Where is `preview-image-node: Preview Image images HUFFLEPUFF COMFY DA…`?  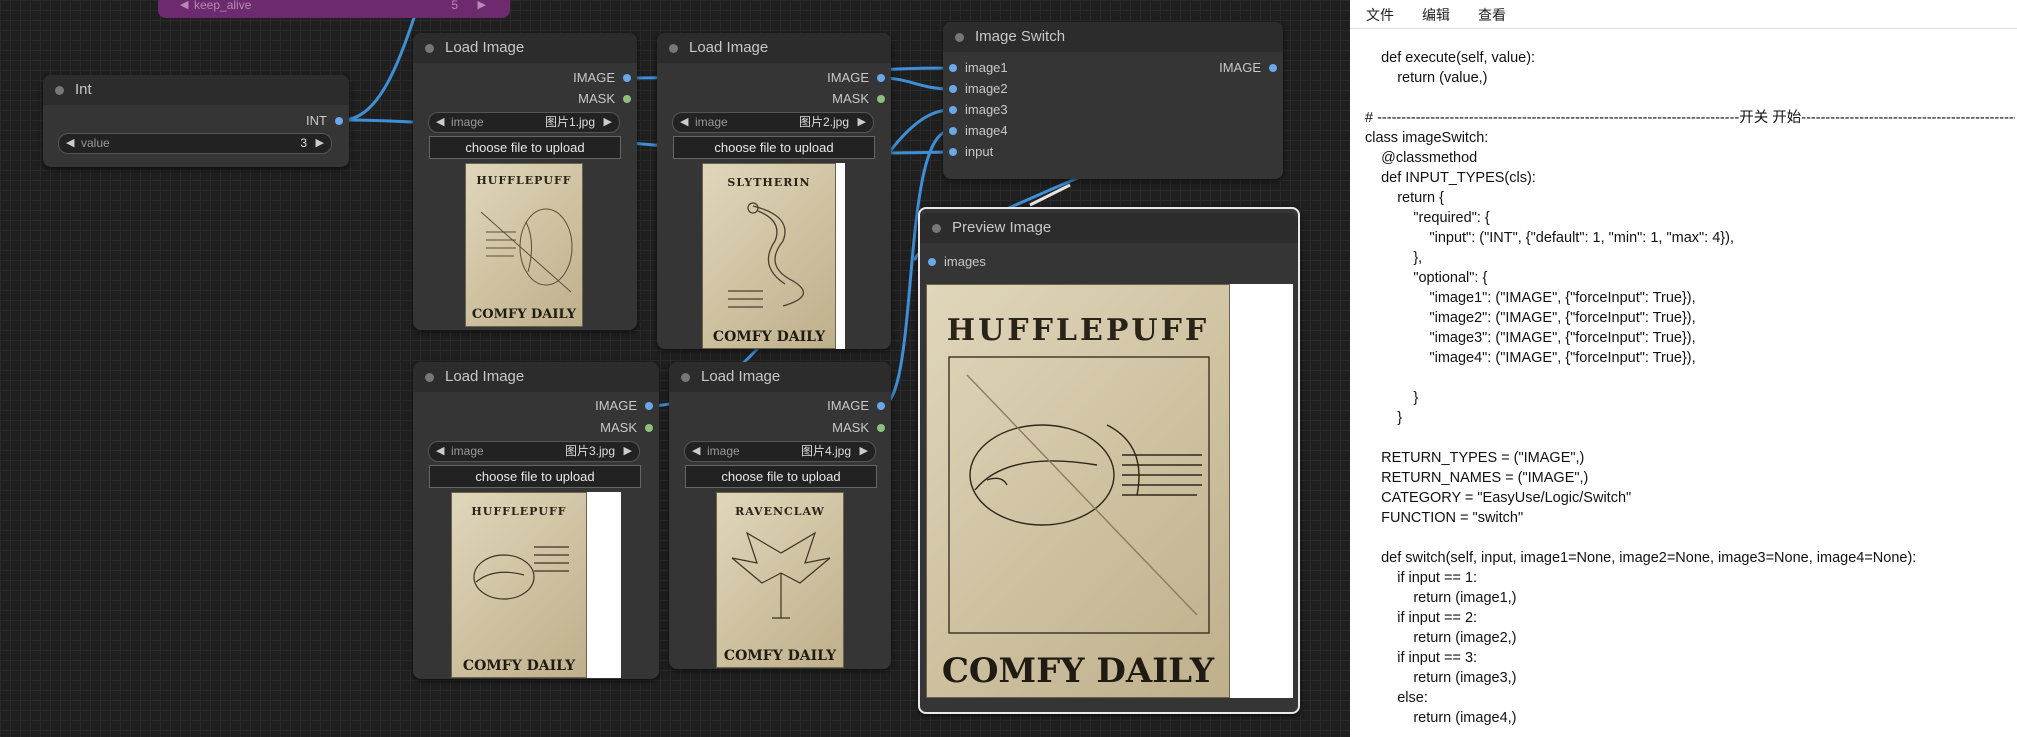
preview-image-node: Preview Image images HUFFLEPUFF COMFY DA… is located at coordinates (1109, 460).